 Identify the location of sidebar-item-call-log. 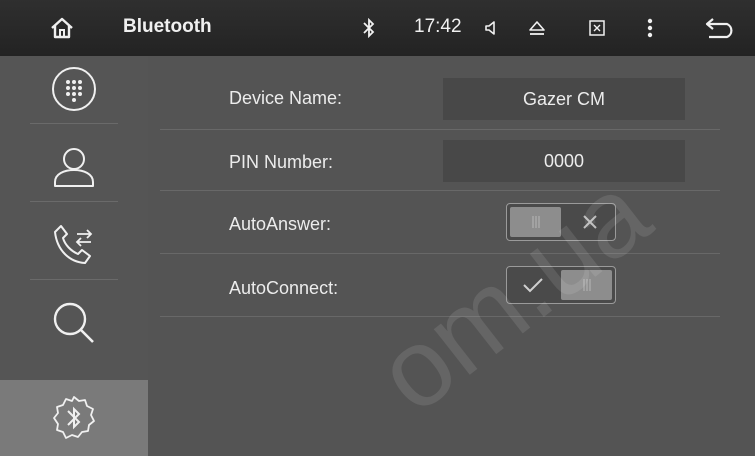
(74, 245).